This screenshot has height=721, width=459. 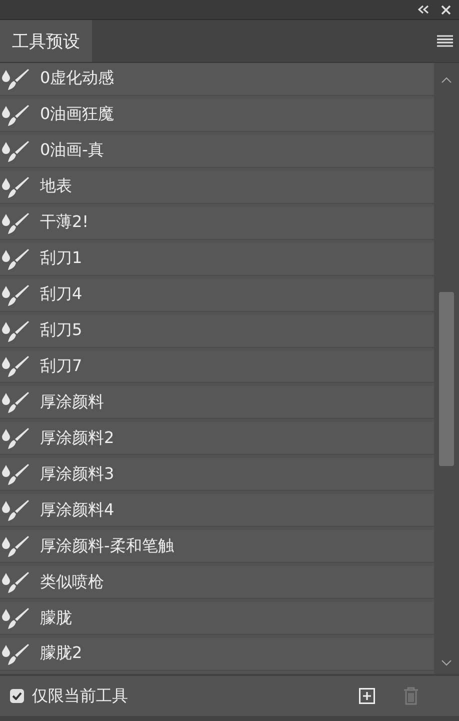 I want to click on preset-item: 刮刀4, so click(x=217, y=295).